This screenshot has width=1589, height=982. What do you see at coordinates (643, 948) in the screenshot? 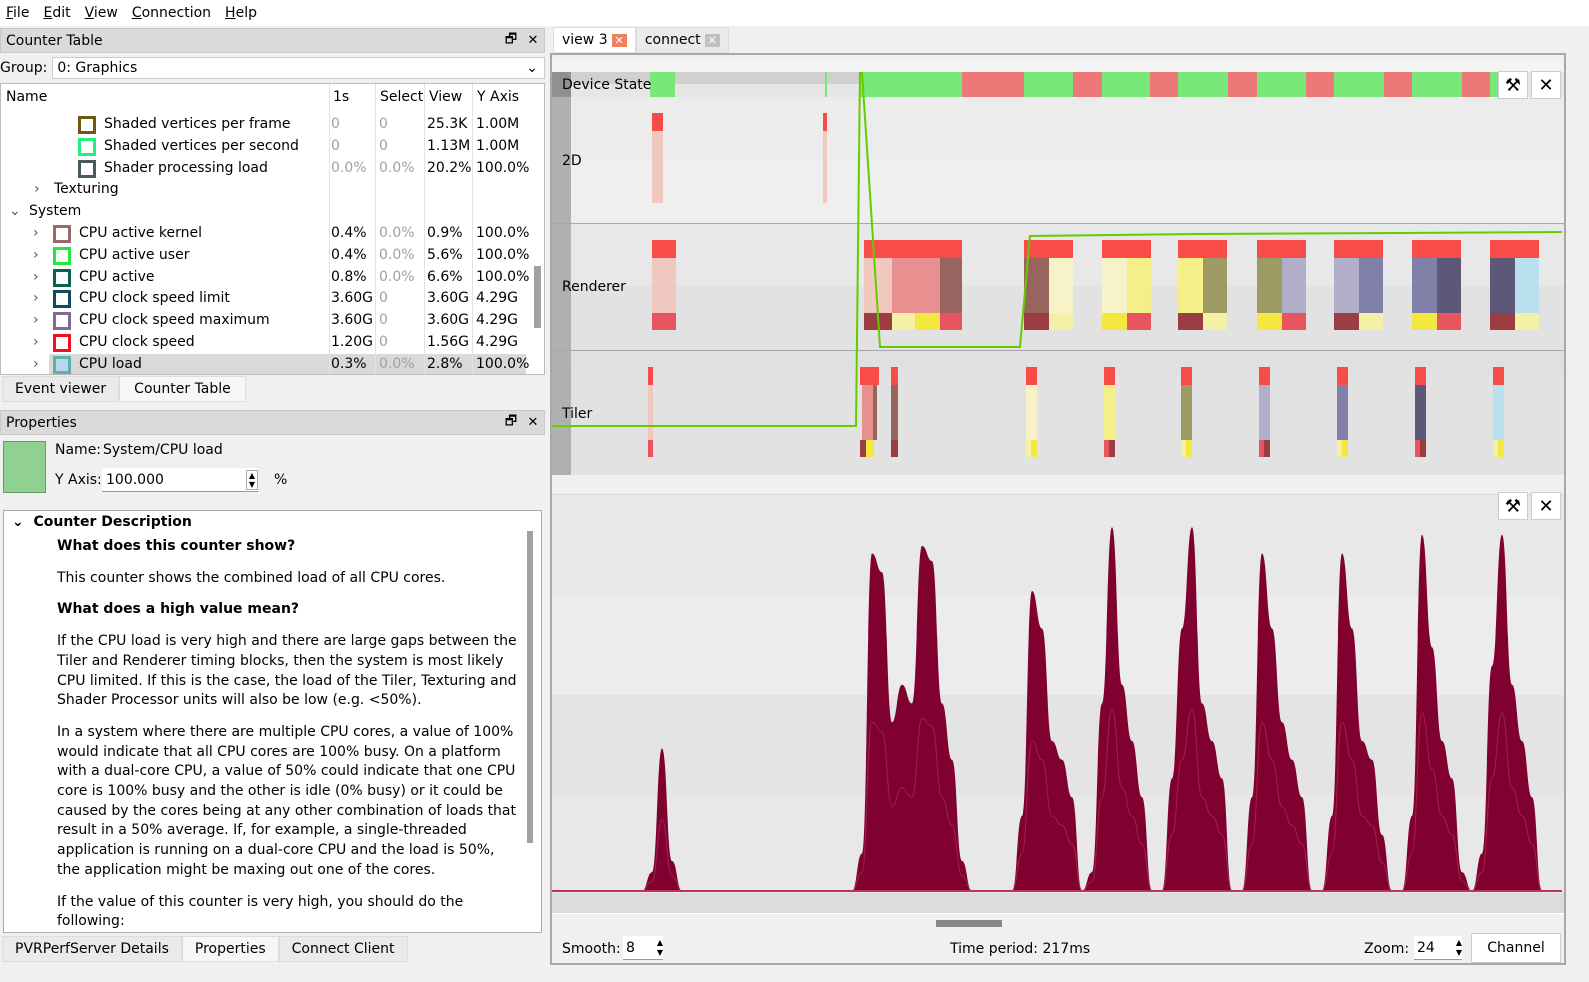
I see `smooth-spinner: 8 ▲ ▼` at bounding box center [643, 948].